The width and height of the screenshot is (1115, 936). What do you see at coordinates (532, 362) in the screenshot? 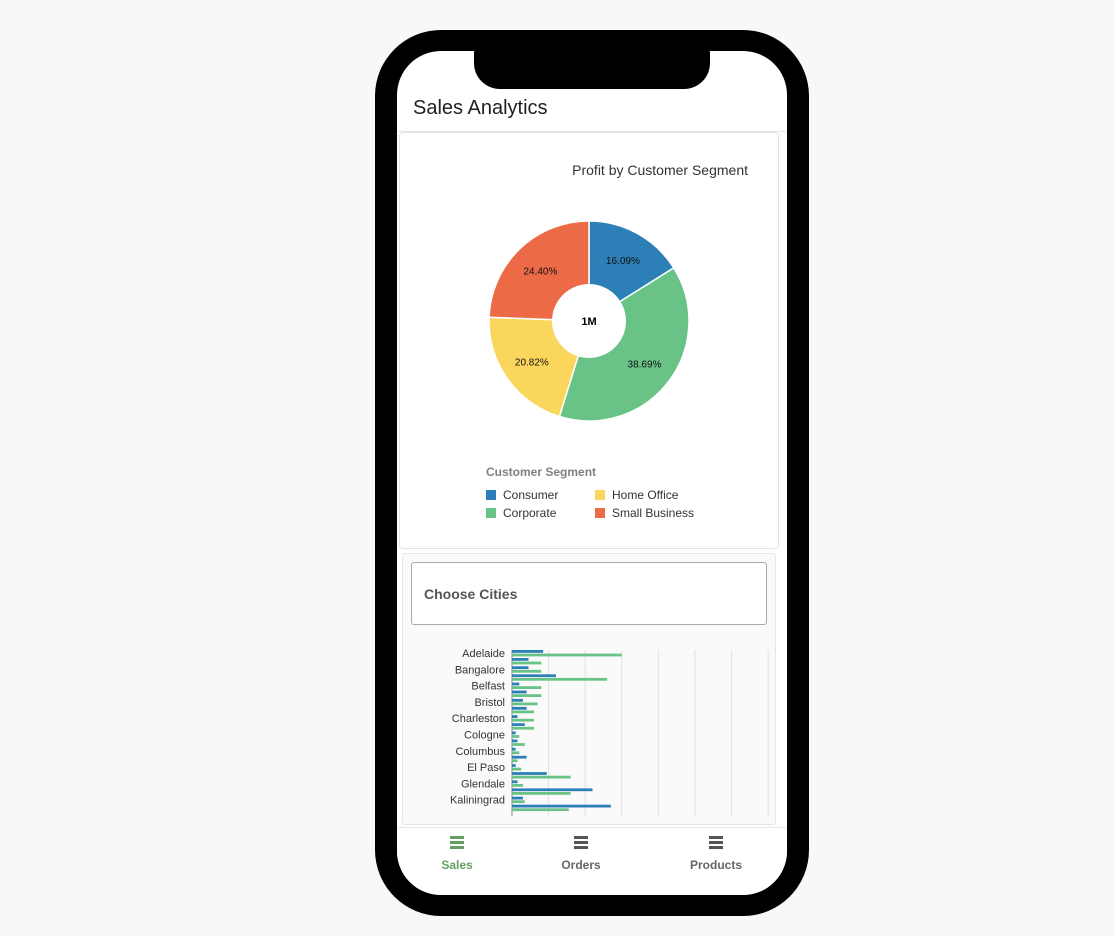
I see `pie-data-label: 20.82%` at bounding box center [532, 362].